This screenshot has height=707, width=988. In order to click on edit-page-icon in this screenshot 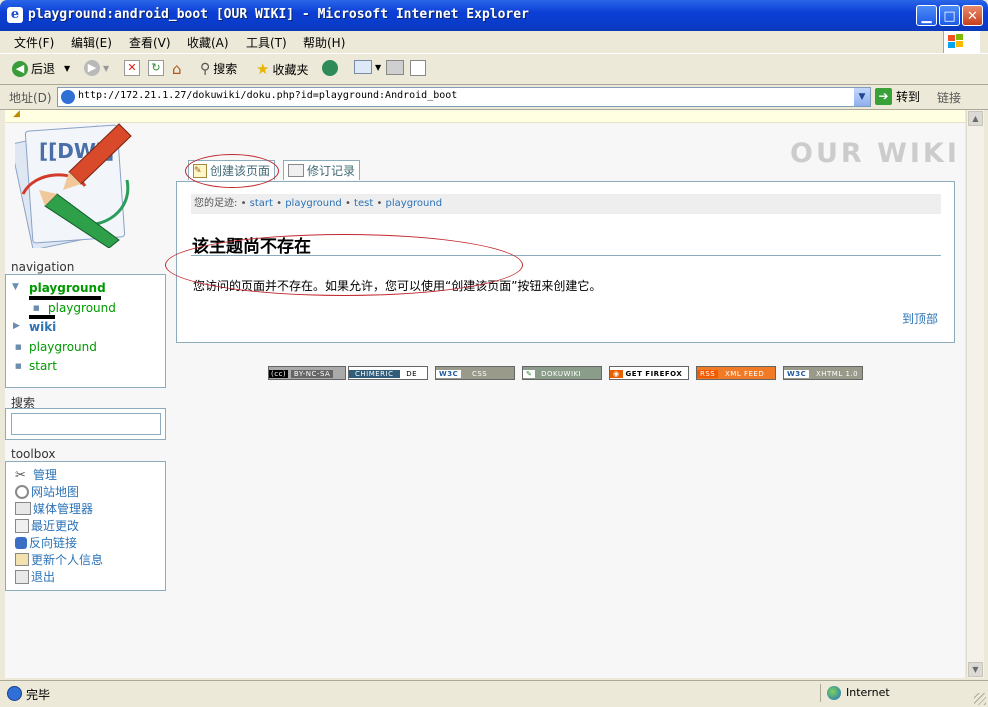, I will do `click(418, 68)`.